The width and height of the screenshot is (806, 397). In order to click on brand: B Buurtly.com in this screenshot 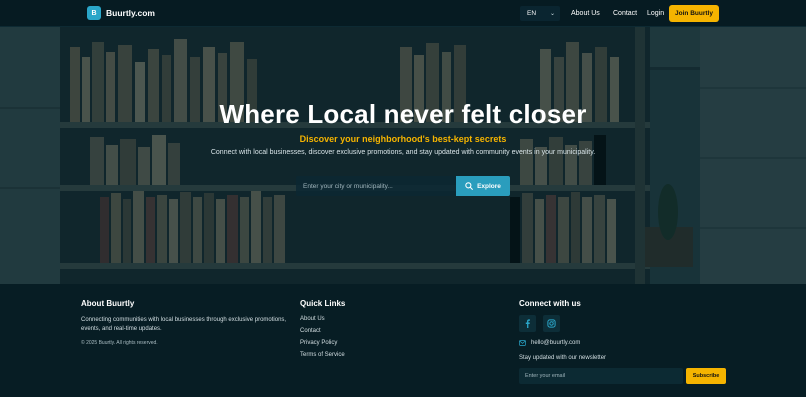, I will do `click(121, 13)`.